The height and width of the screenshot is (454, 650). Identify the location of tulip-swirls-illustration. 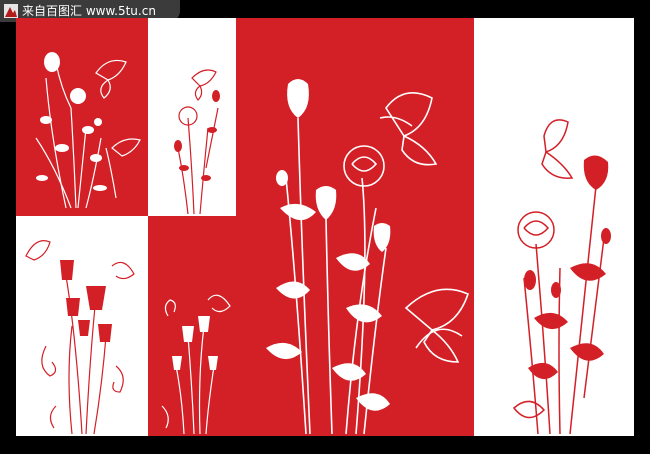
(196, 364).